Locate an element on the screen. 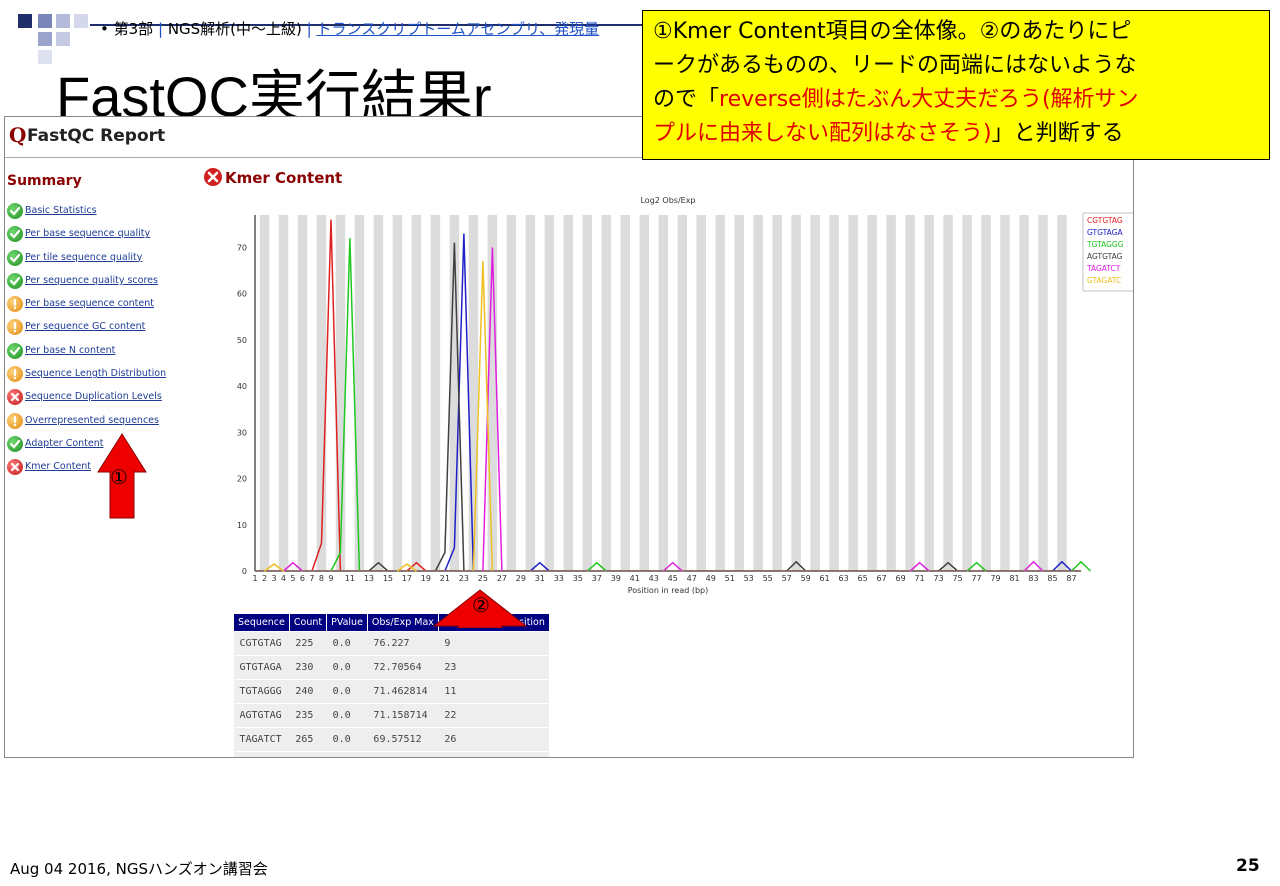  summary-item-link: Per base sequence content is located at coordinates (89, 303).